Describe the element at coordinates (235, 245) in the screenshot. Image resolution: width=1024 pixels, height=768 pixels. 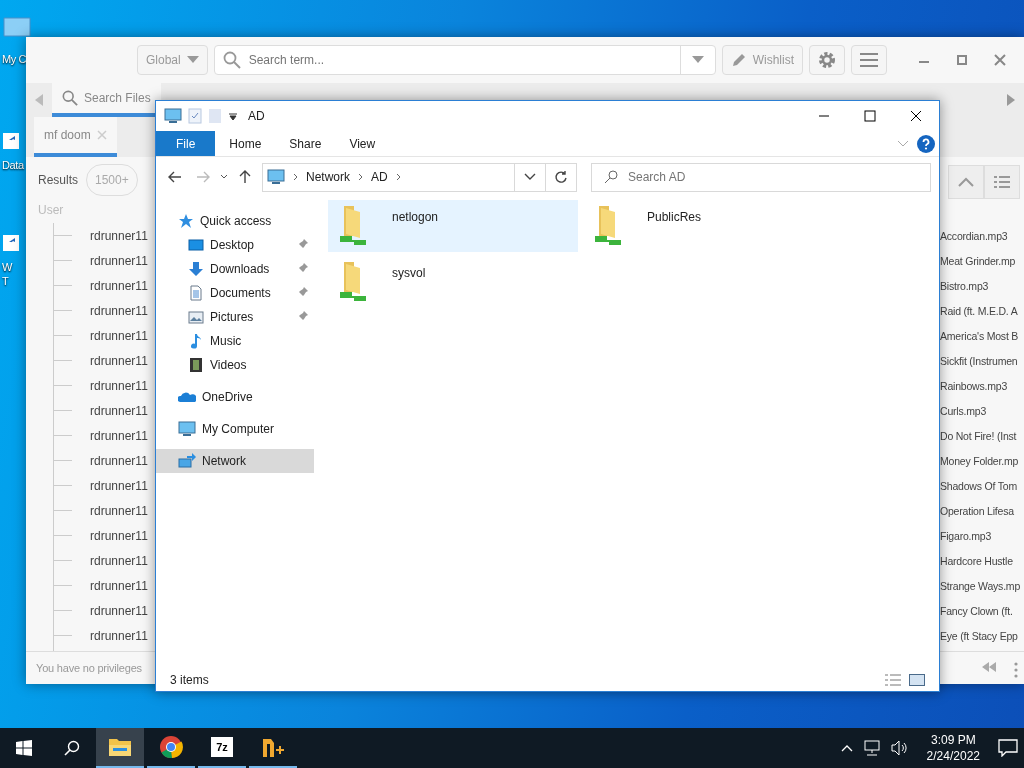
I see `nav-item: Desktop` at that location.